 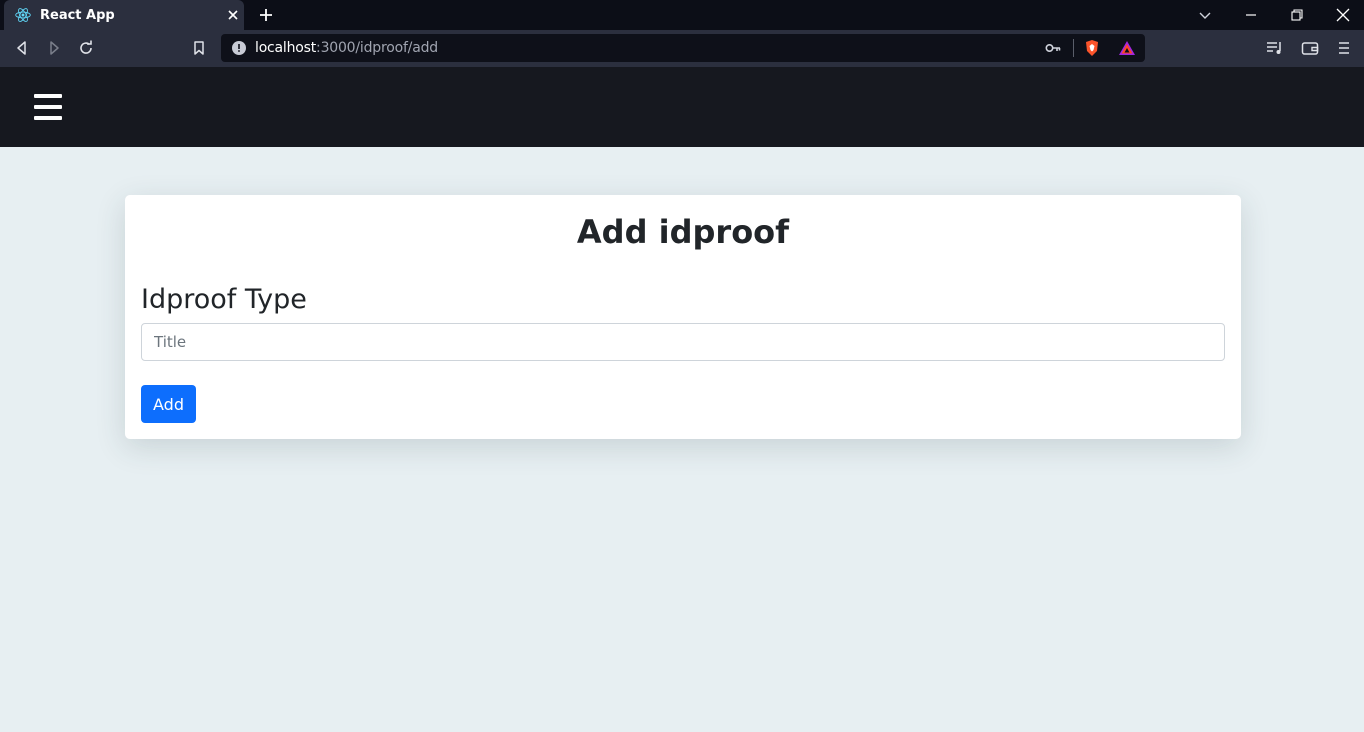 I want to click on back-icon, so click(x=21, y=48).